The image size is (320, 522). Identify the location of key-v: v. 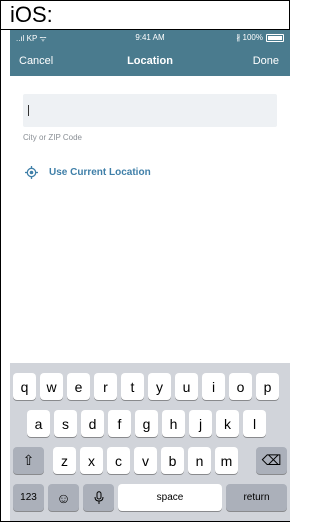
(145, 460).